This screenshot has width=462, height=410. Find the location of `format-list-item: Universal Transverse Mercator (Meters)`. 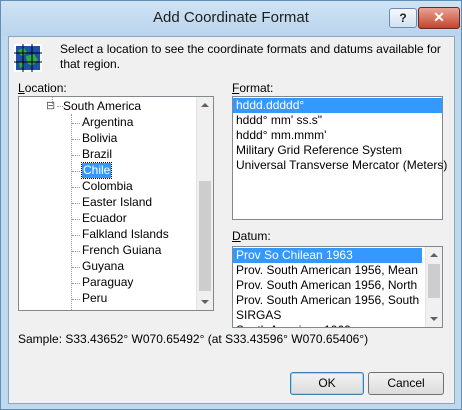

format-list-item: Universal Transverse Mercator (Meters) is located at coordinates (340, 165).